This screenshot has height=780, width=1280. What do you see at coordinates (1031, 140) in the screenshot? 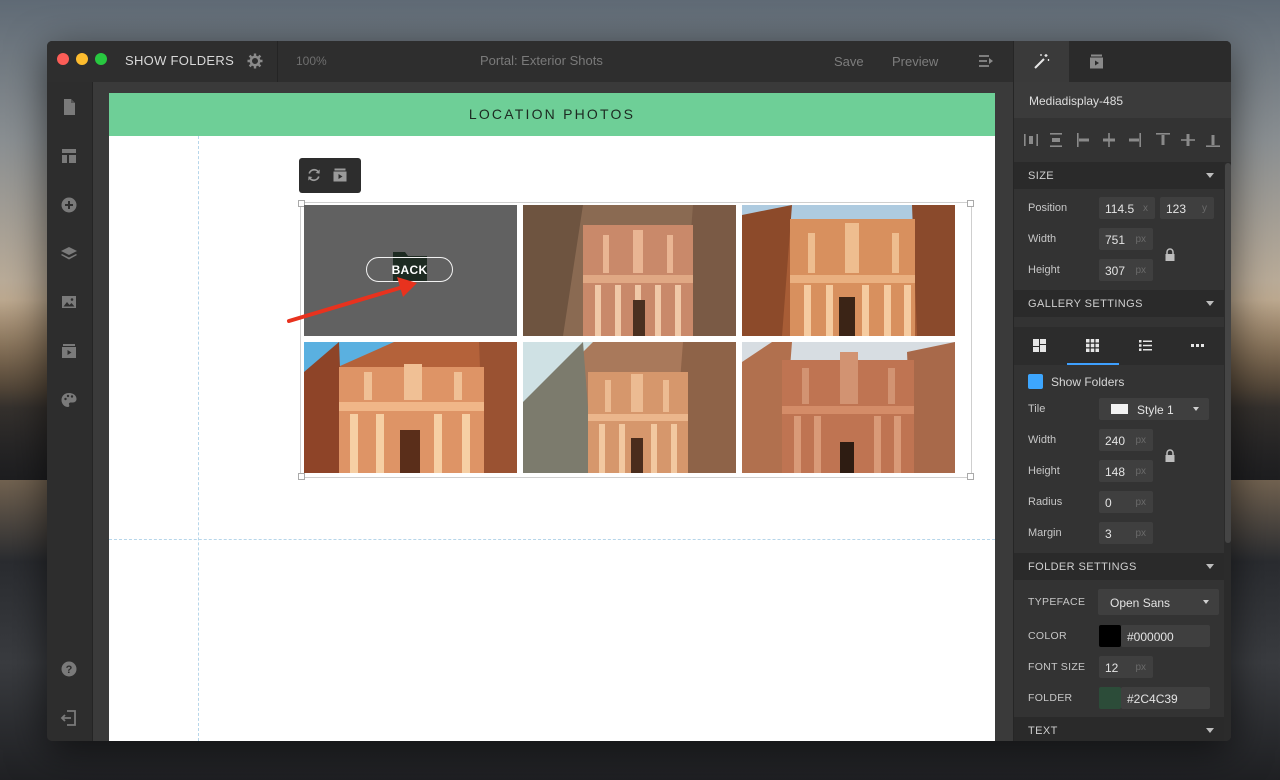
I see `distribute-horizontal-icon` at bounding box center [1031, 140].